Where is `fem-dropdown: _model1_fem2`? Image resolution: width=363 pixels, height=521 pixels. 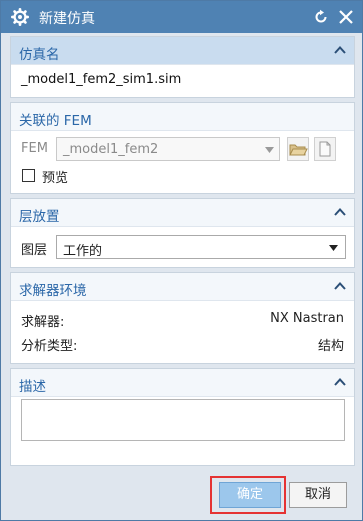
fem-dropdown: _model1_fem2 is located at coordinates (168, 149).